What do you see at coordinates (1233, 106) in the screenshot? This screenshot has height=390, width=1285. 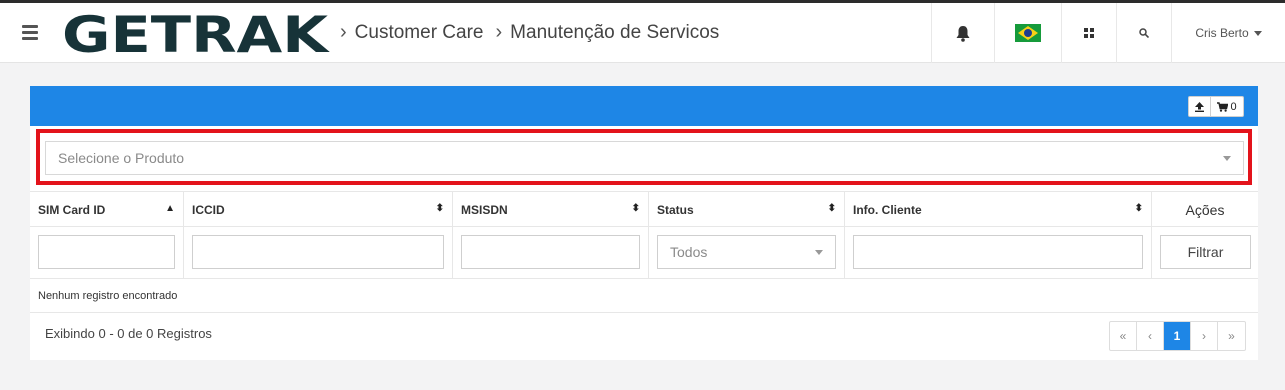 I see `cart-count: 0` at bounding box center [1233, 106].